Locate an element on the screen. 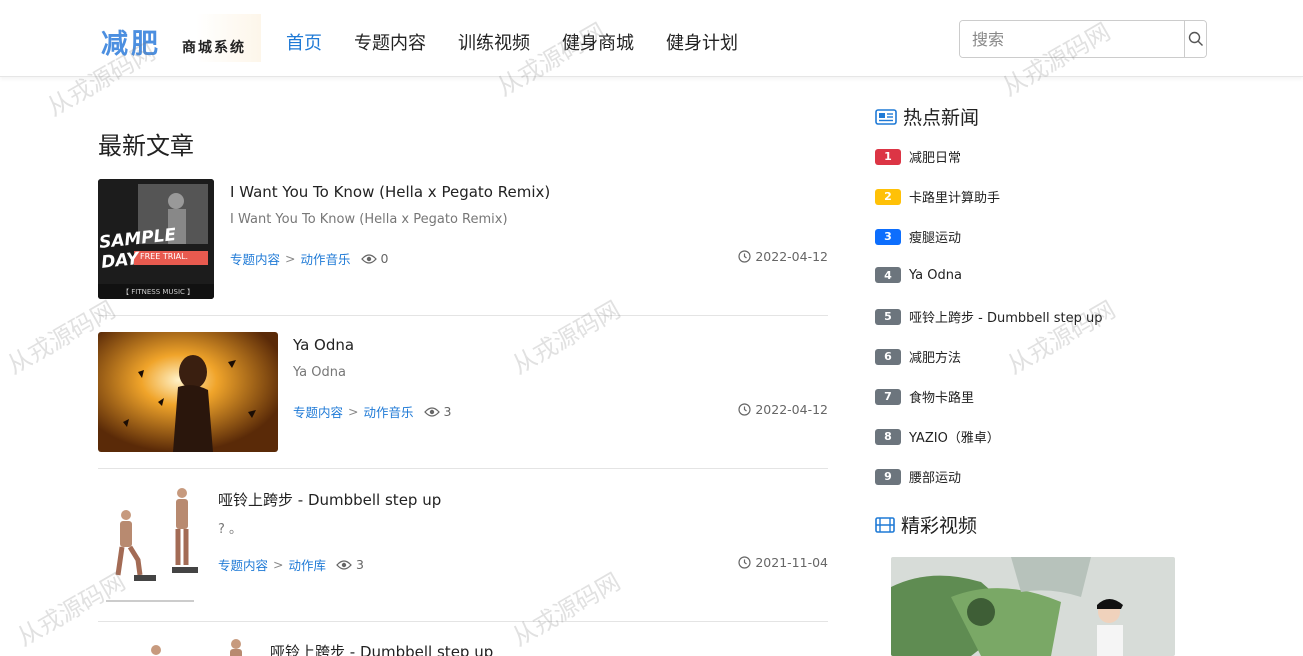 The image size is (1303, 656). nav-item-videos: 训练视频 is located at coordinates (494, 42).